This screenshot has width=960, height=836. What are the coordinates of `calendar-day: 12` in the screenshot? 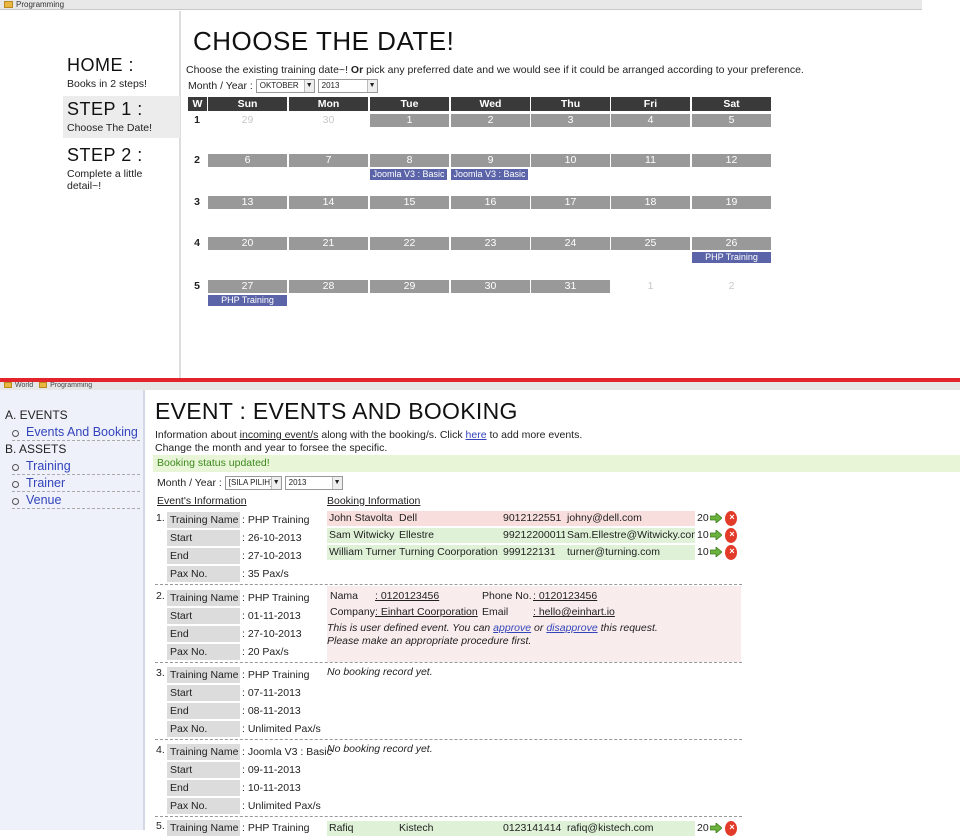 It's located at (731, 160).